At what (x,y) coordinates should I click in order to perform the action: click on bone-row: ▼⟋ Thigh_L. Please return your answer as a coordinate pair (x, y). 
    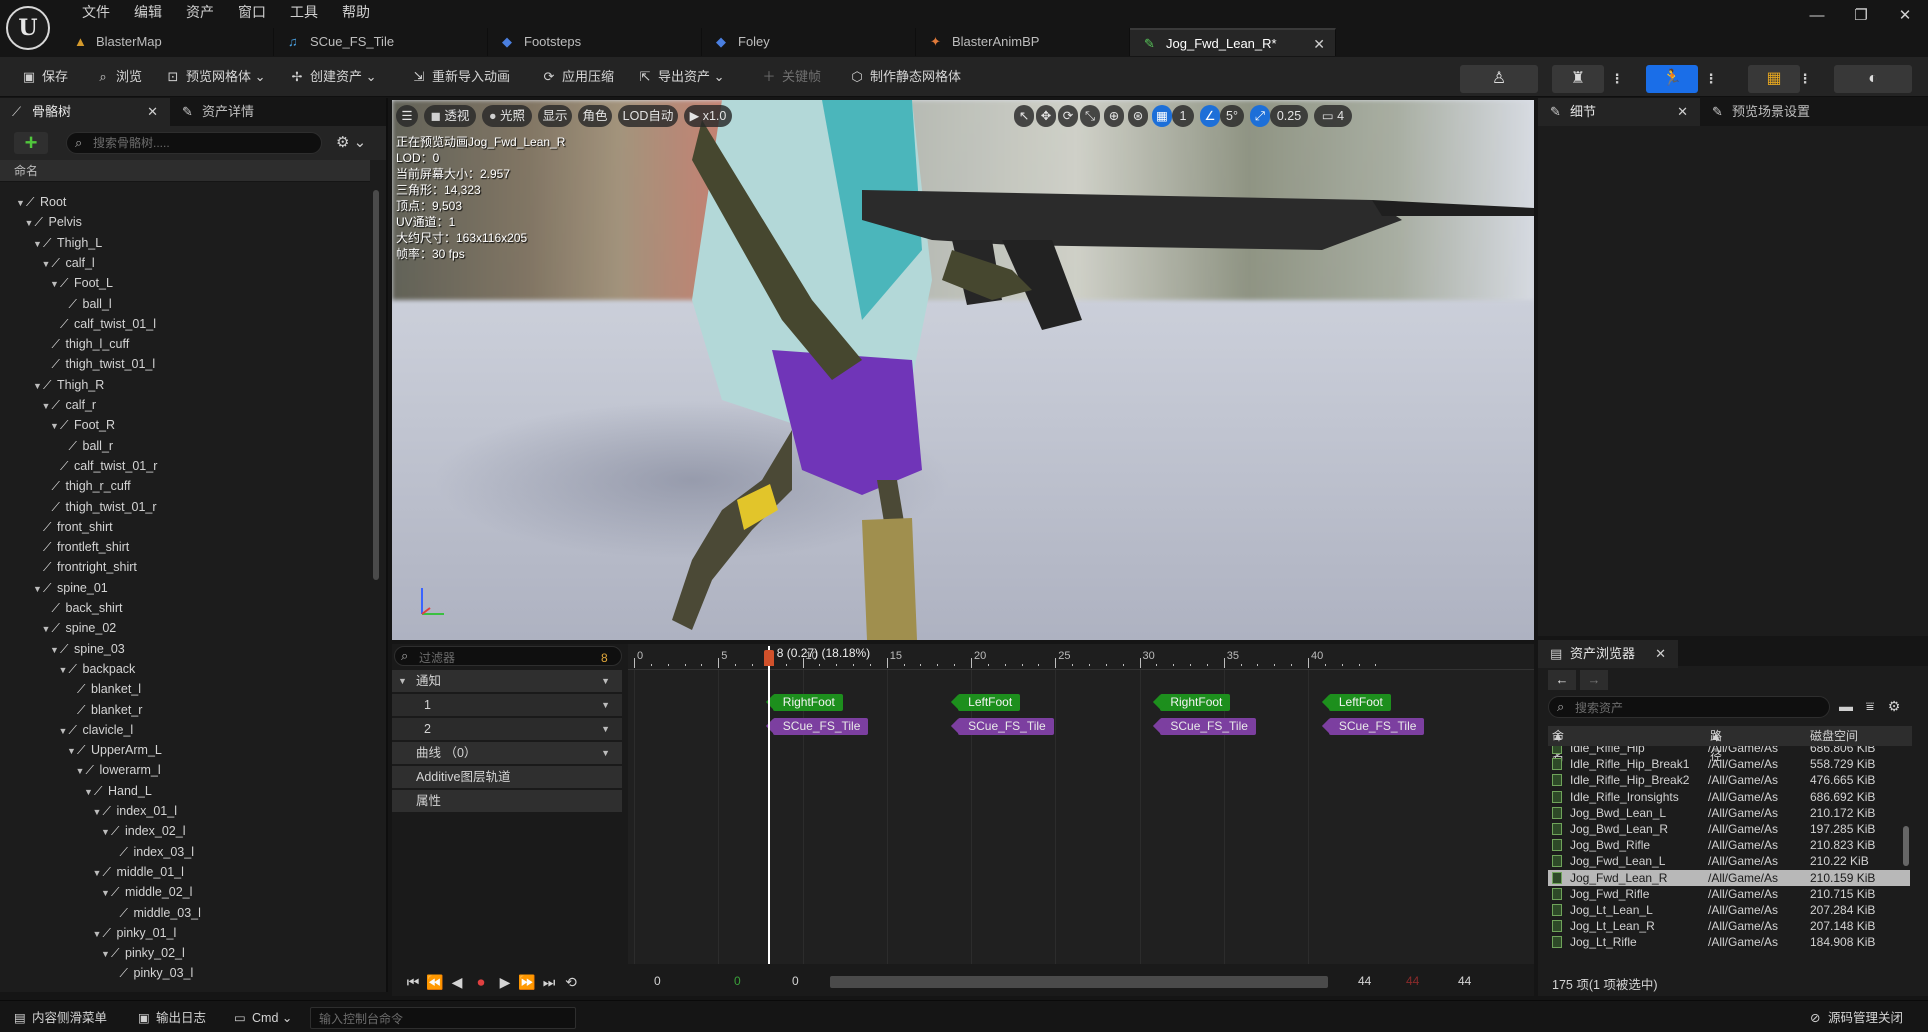
    Looking at the image, I should click on (67, 243).